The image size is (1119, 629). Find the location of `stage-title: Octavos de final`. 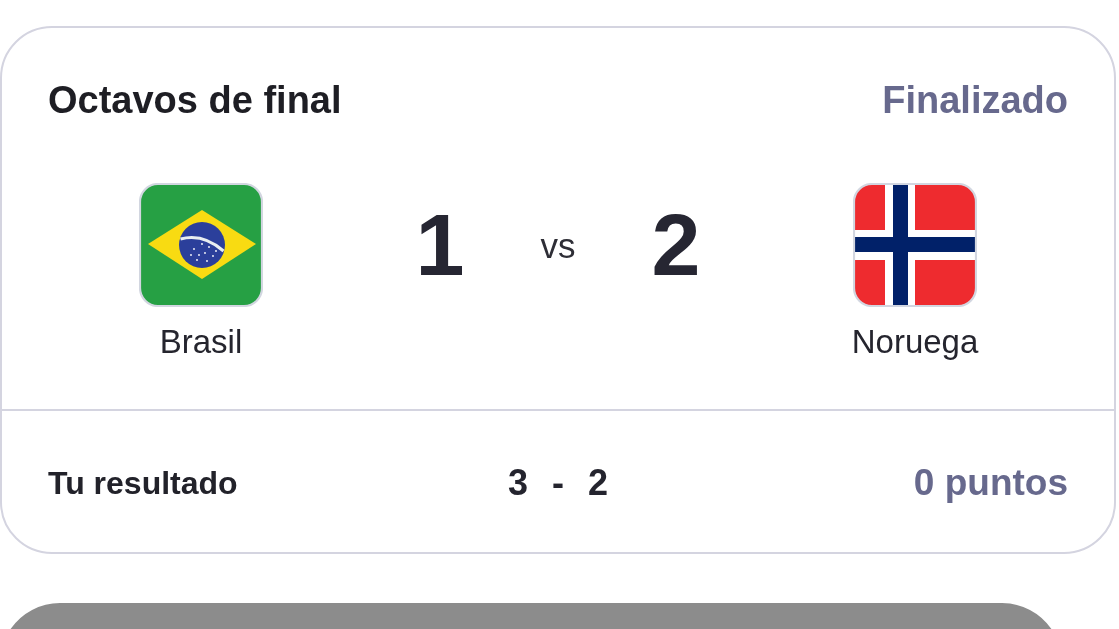

stage-title: Octavos de final is located at coordinates (195, 100).